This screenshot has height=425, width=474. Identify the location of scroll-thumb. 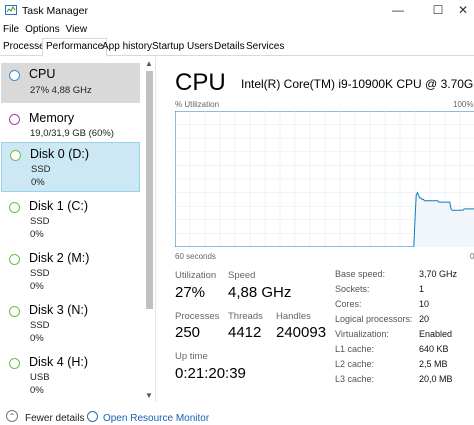
(149, 190).